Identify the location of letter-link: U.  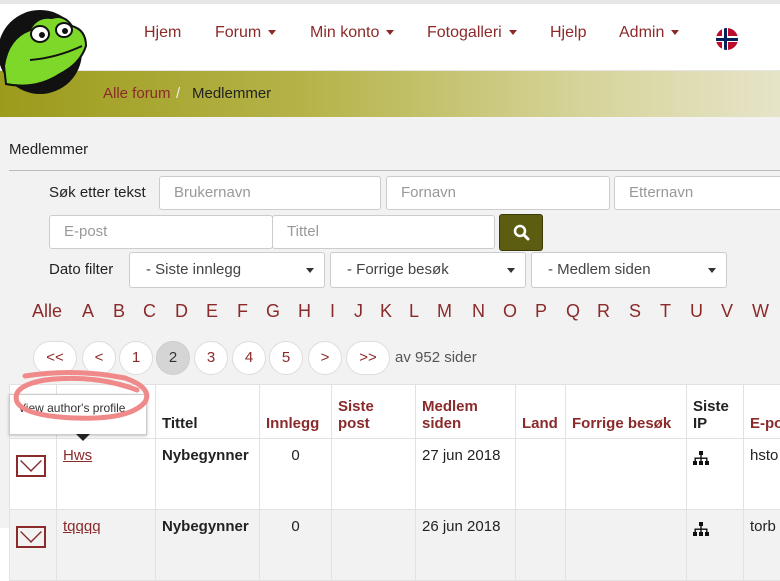
(696, 311).